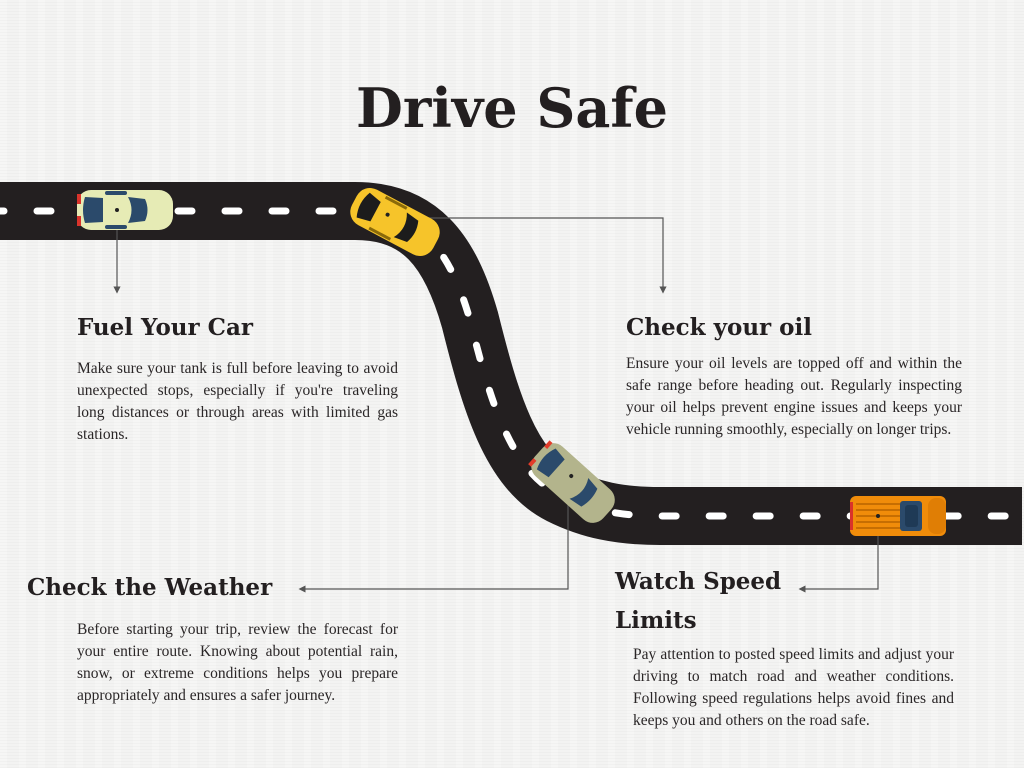 Image resolution: width=1024 pixels, height=768 pixels. What do you see at coordinates (150, 587) in the screenshot?
I see `weather-heading: Check the Weather` at bounding box center [150, 587].